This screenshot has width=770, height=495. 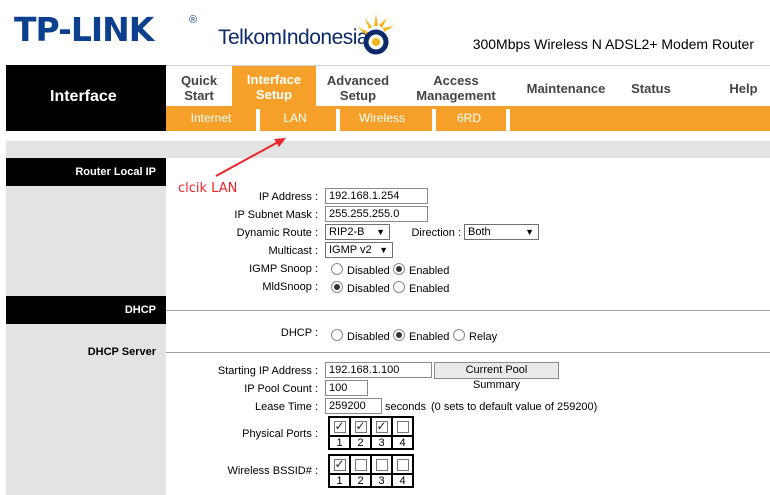 What do you see at coordinates (358, 88) in the screenshot?
I see `tab-advanced-setup: Advanced Setup` at bounding box center [358, 88].